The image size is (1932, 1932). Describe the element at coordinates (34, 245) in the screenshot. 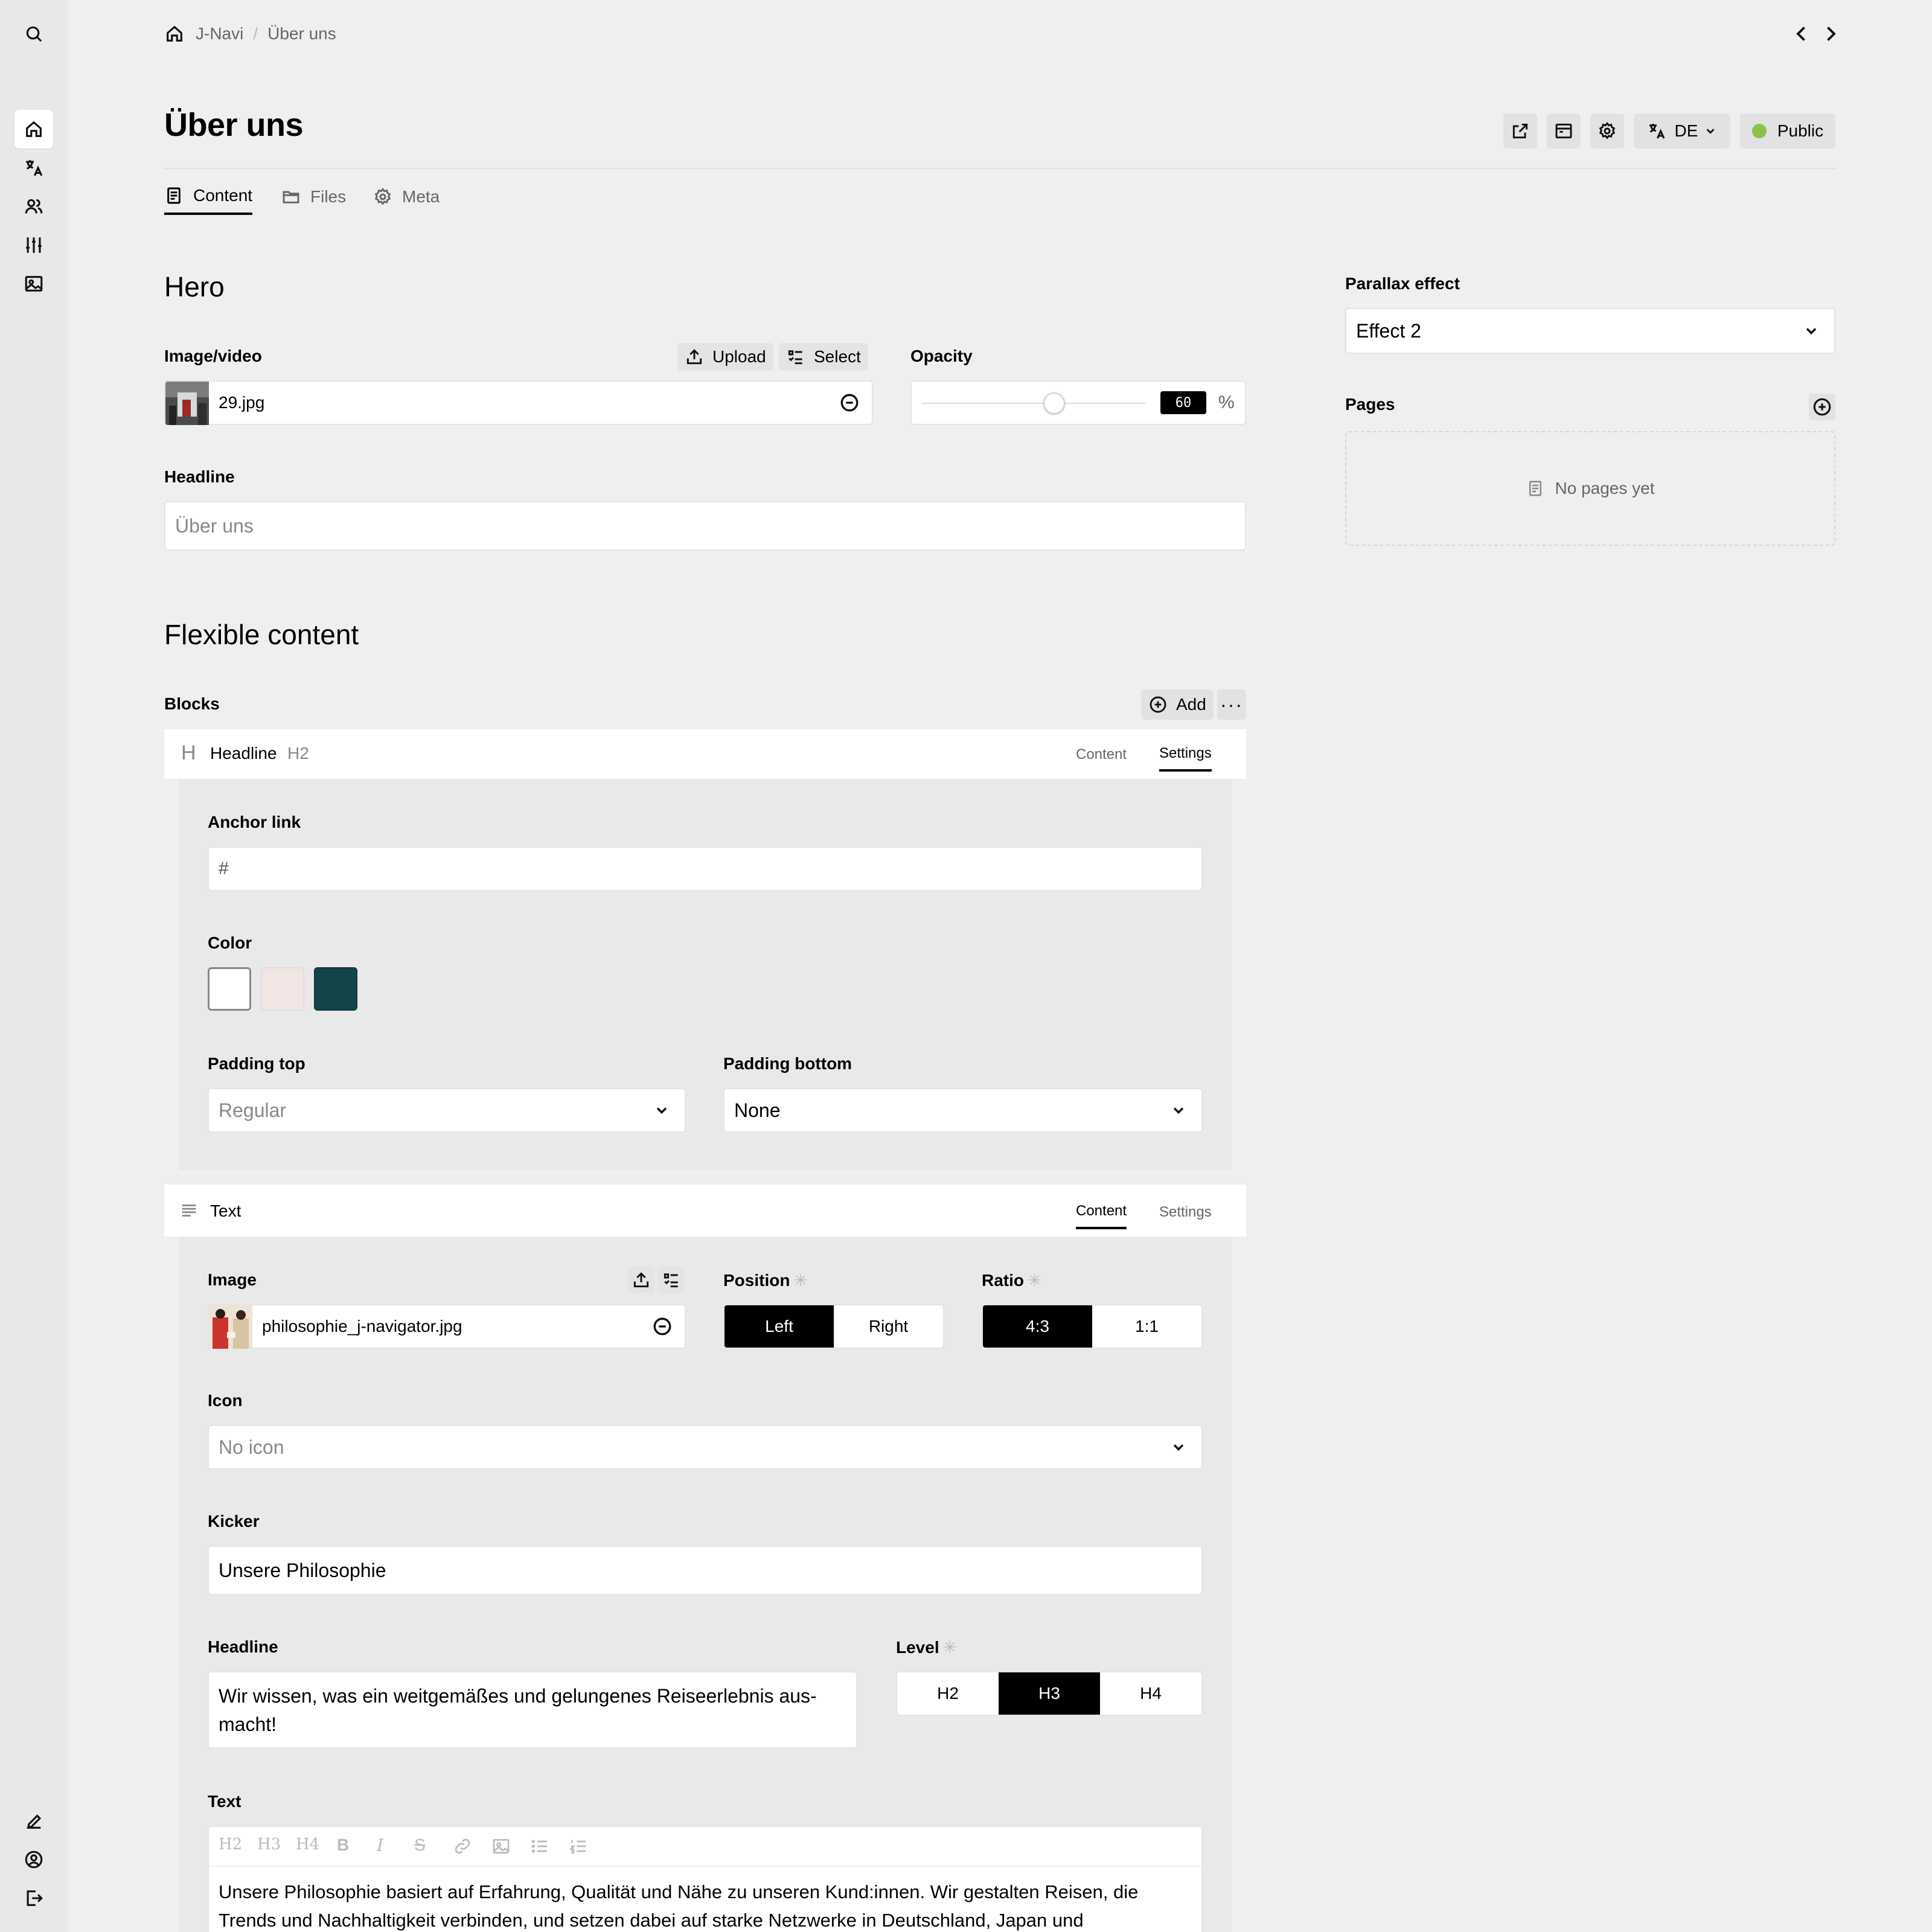

I see `menu-item-system` at that location.